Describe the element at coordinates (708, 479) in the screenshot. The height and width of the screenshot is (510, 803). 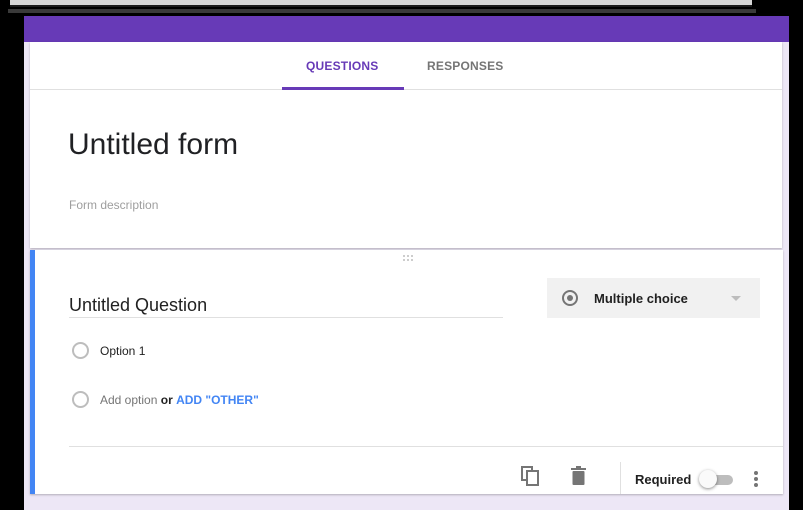
I see `toggle-knob` at that location.